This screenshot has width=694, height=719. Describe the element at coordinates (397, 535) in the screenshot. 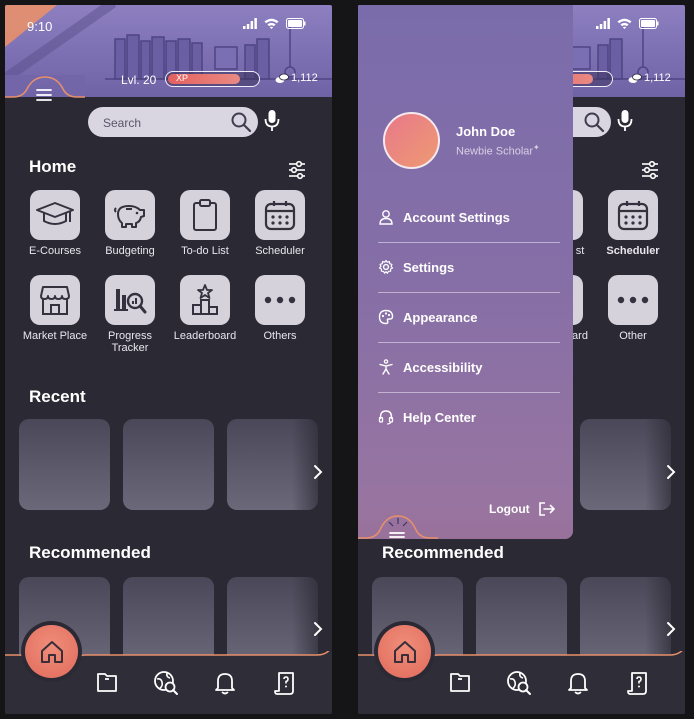

I see `menu-icon` at that location.